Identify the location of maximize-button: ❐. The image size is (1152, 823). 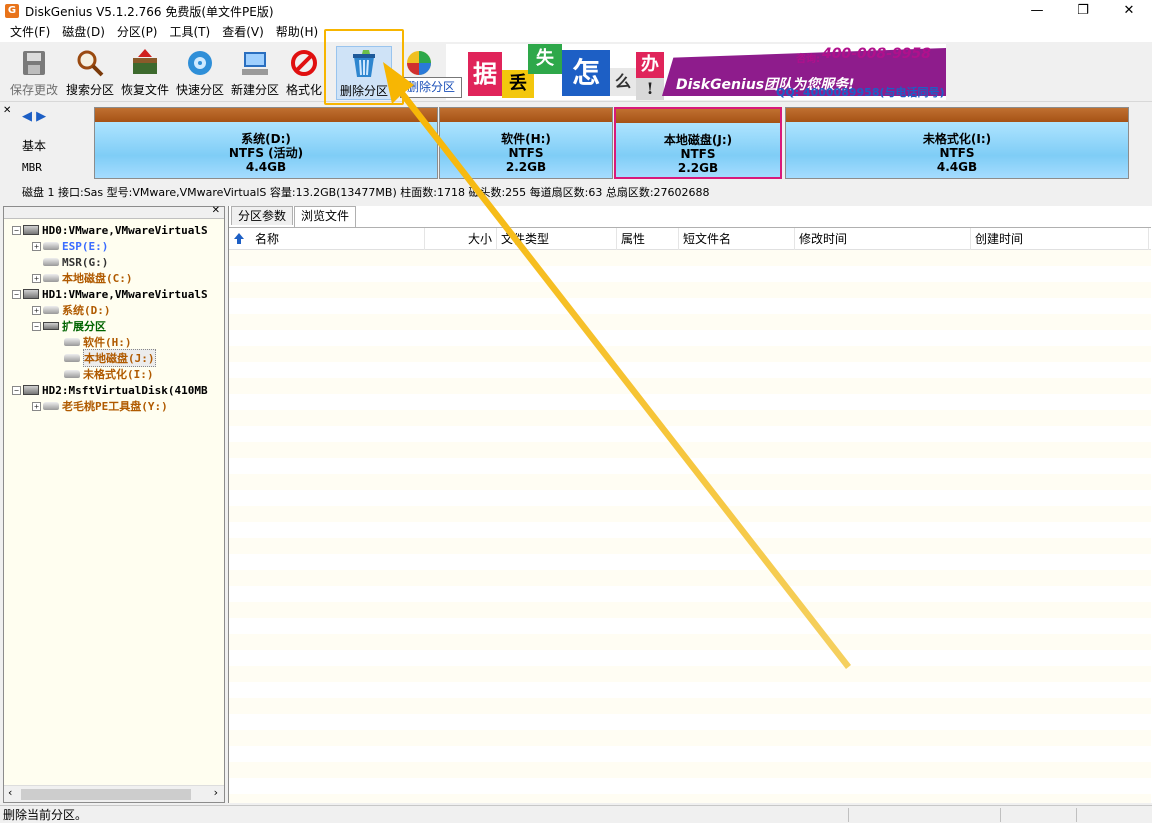
(1083, 11).